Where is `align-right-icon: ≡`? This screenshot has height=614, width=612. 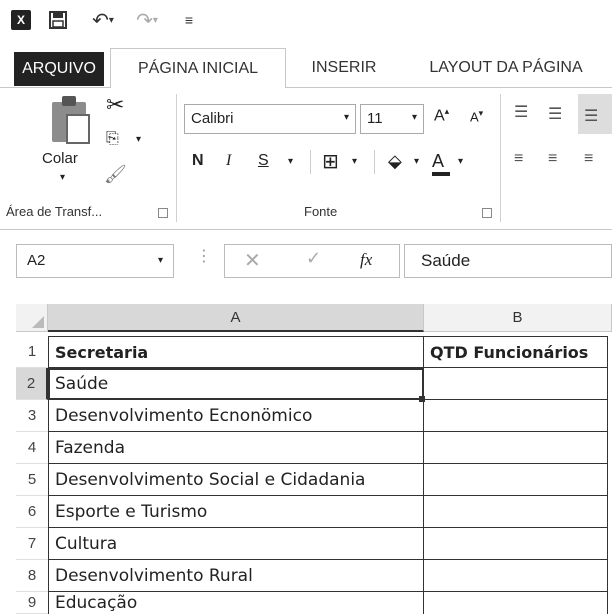
align-right-icon: ≡ is located at coordinates (588, 159).